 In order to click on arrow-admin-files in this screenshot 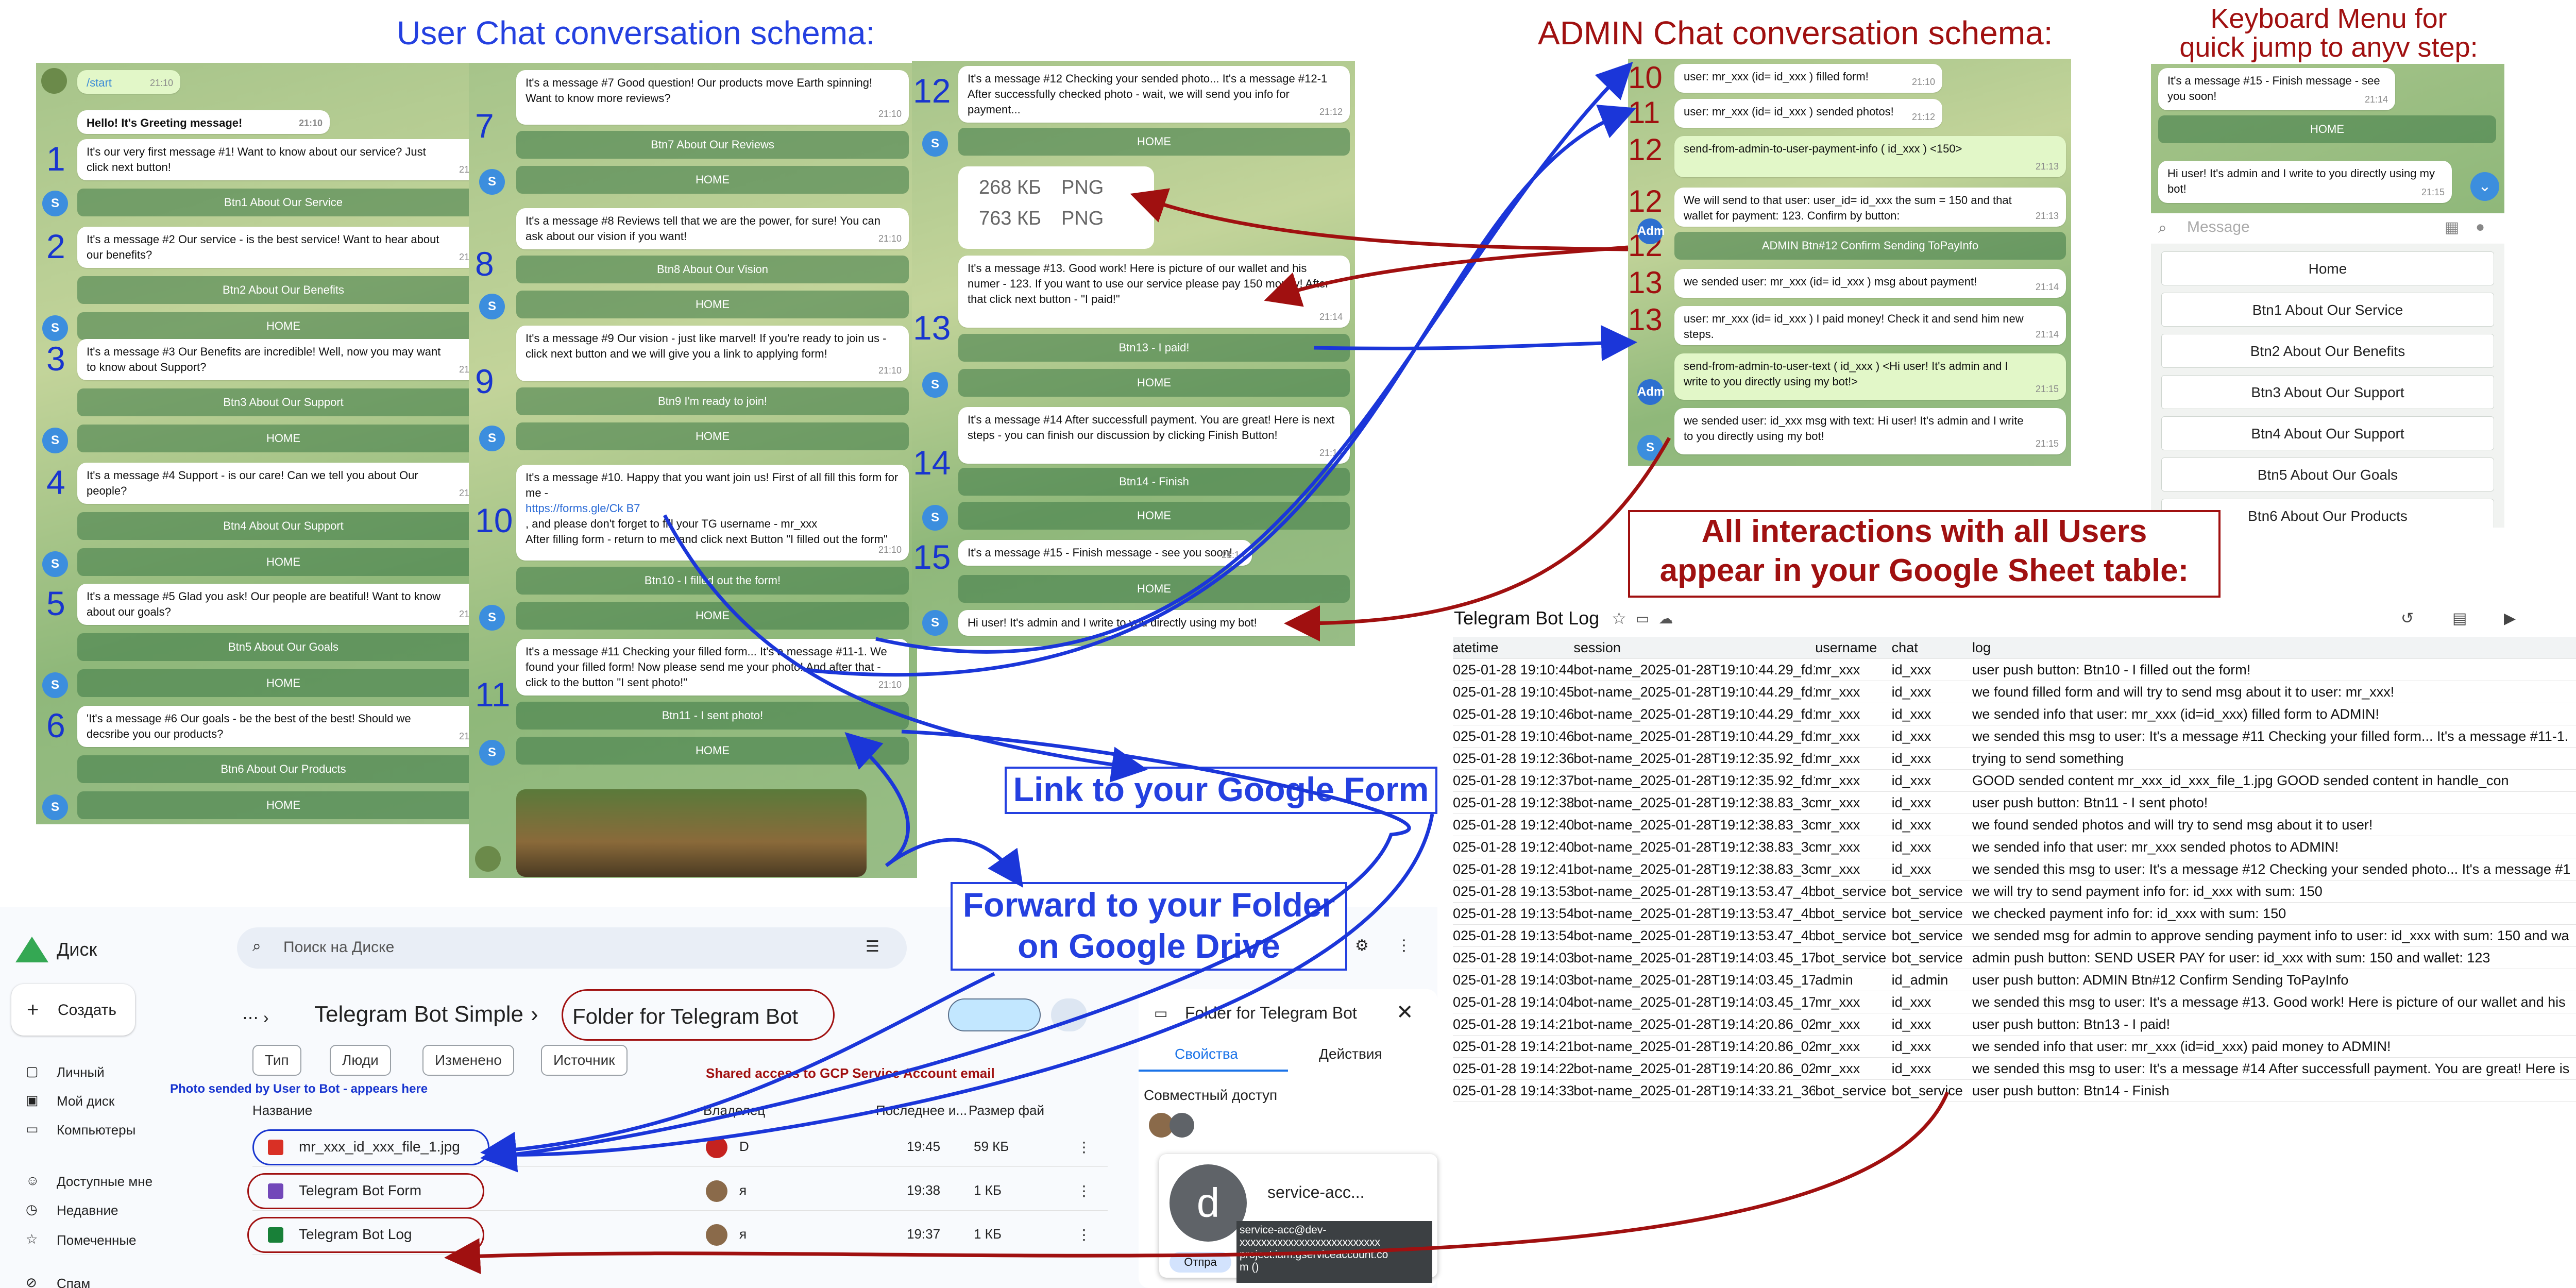, I will do `click(1379, 219)`.